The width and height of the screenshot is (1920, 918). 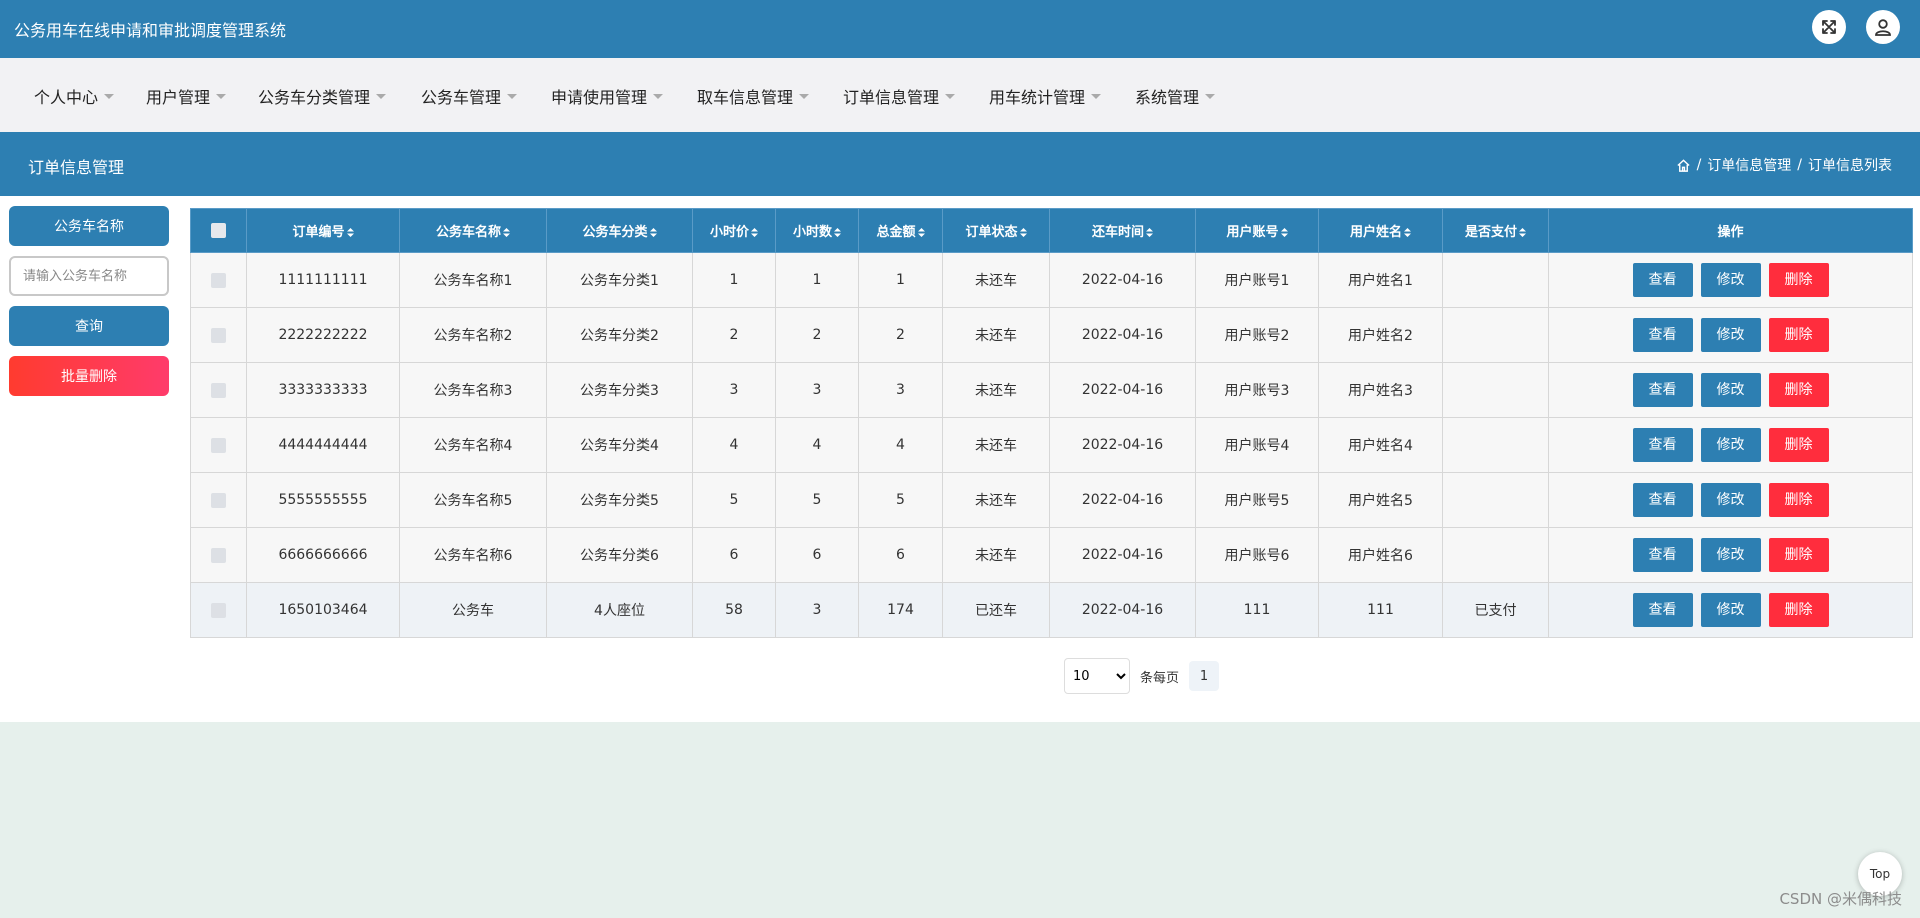 What do you see at coordinates (734, 280) in the screenshot?
I see `cell-hourly-price: 1` at bounding box center [734, 280].